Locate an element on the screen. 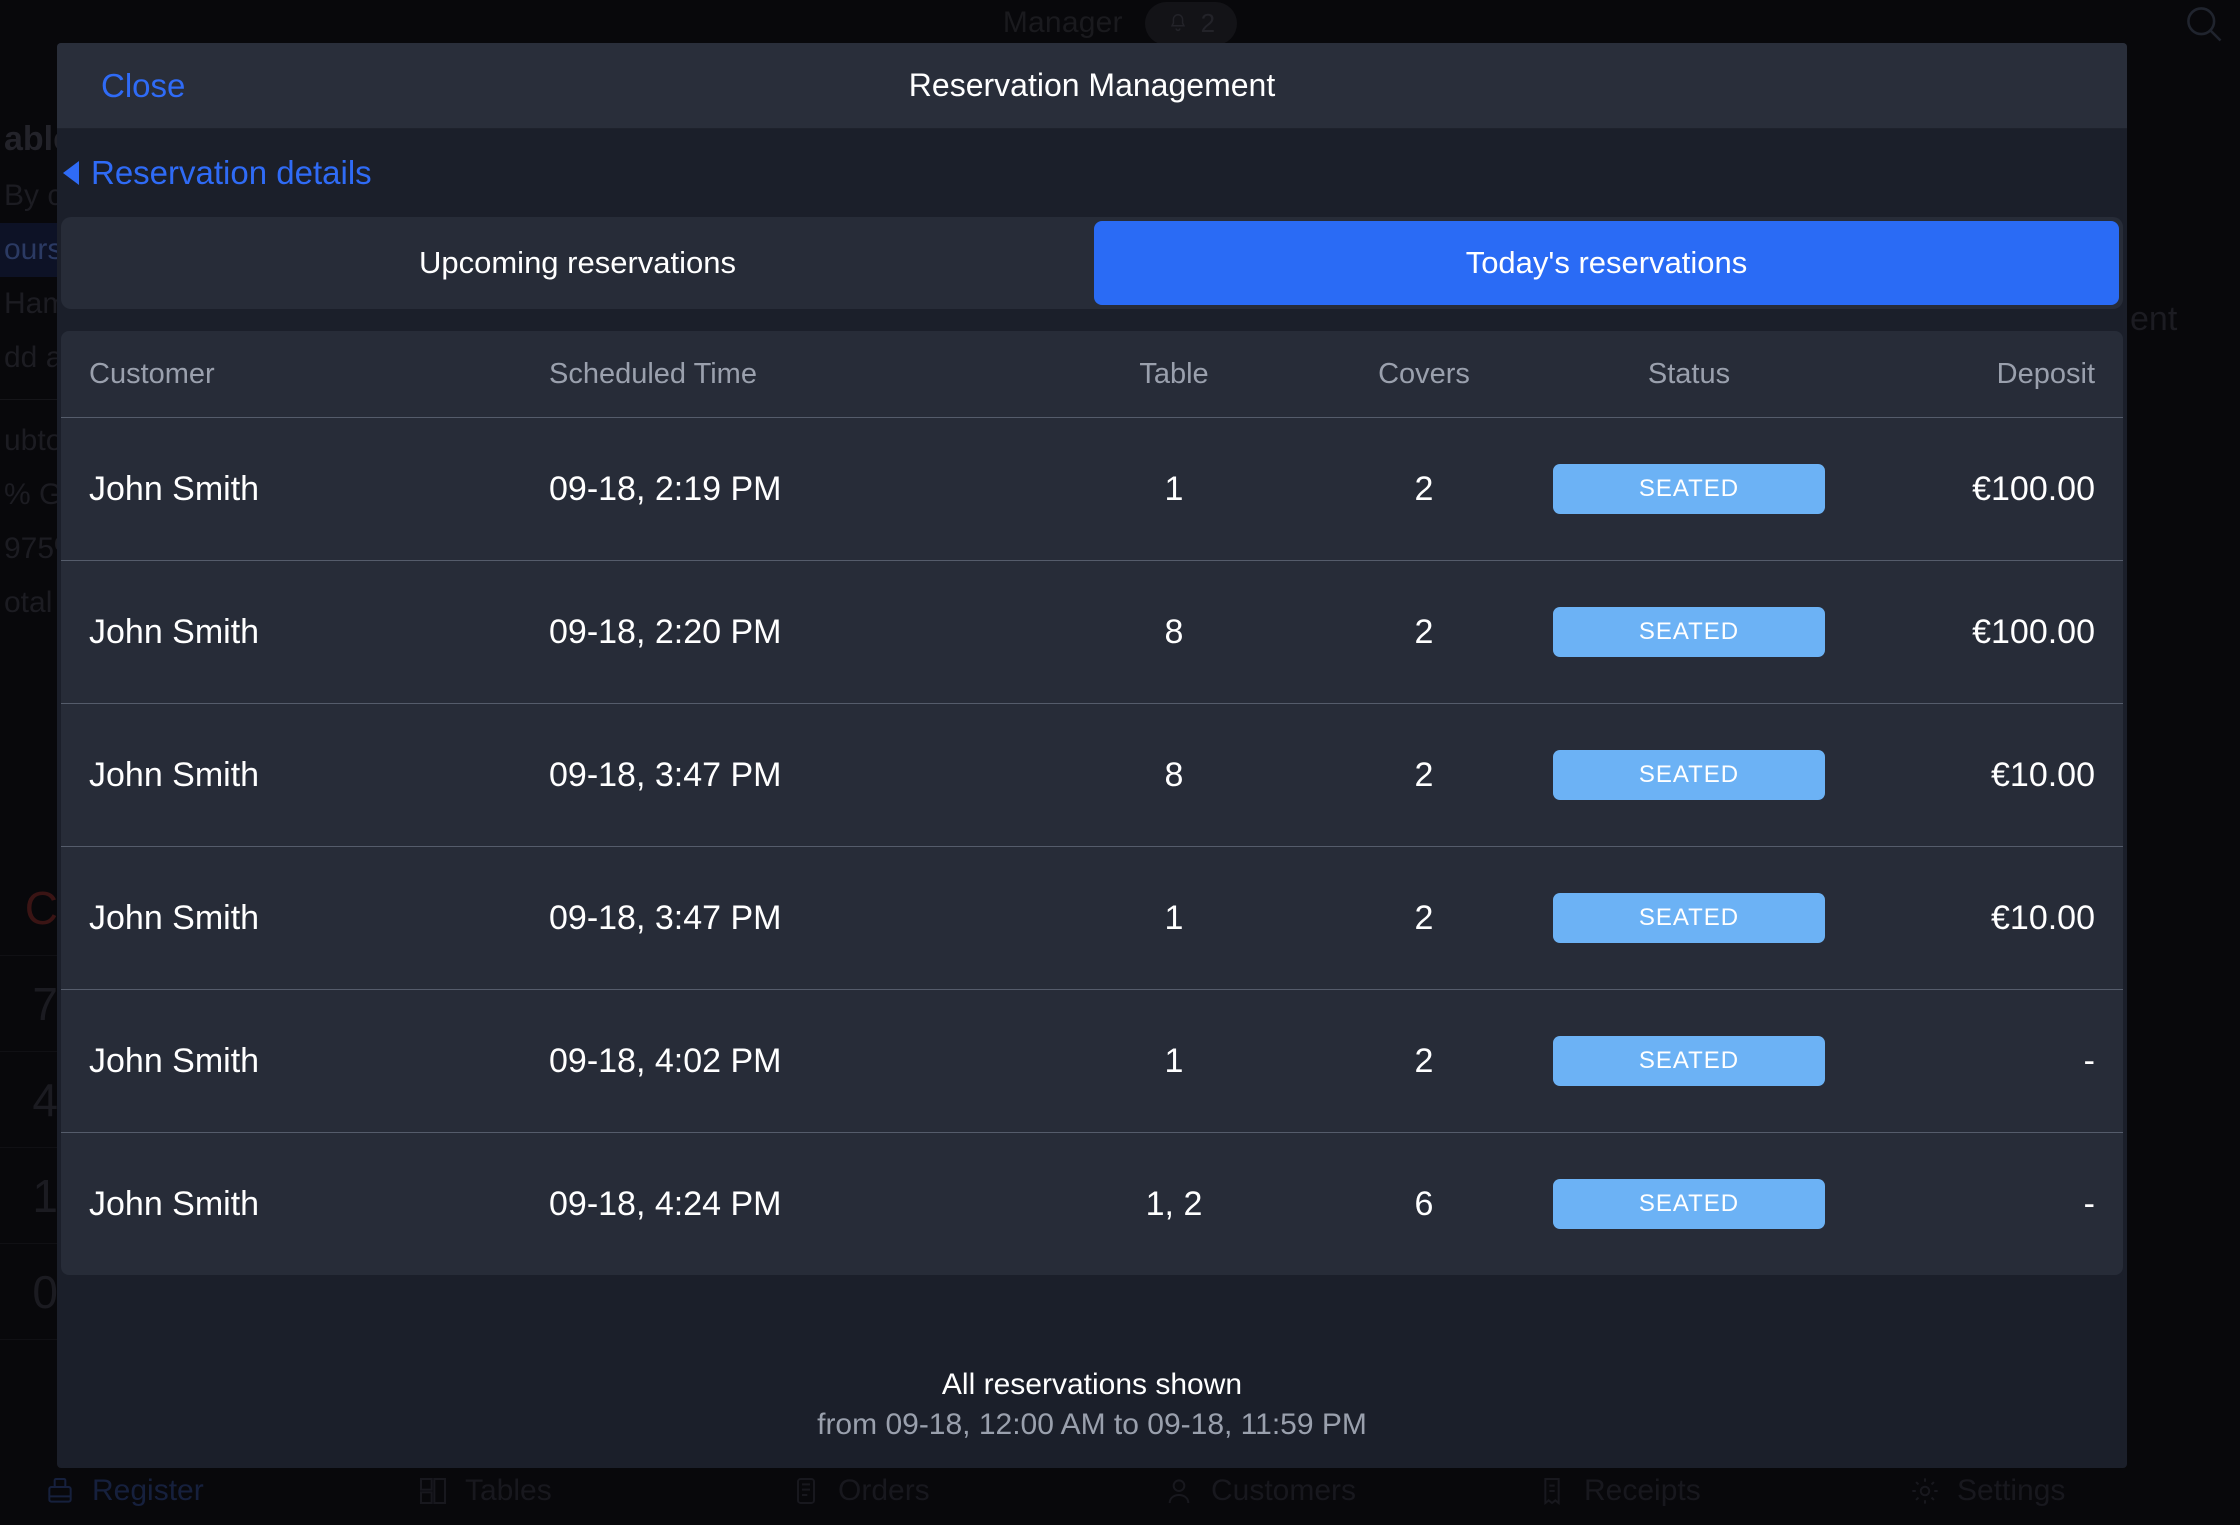  close-button: Close is located at coordinates (143, 86).